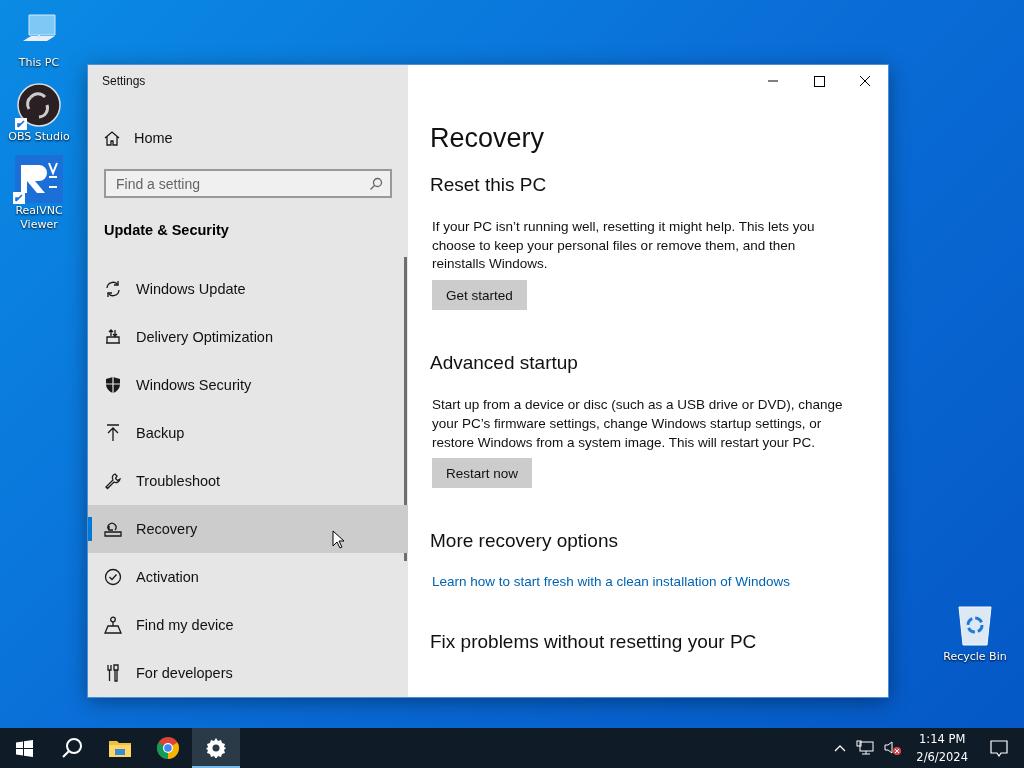  I want to click on home-link: Home, so click(248, 137).